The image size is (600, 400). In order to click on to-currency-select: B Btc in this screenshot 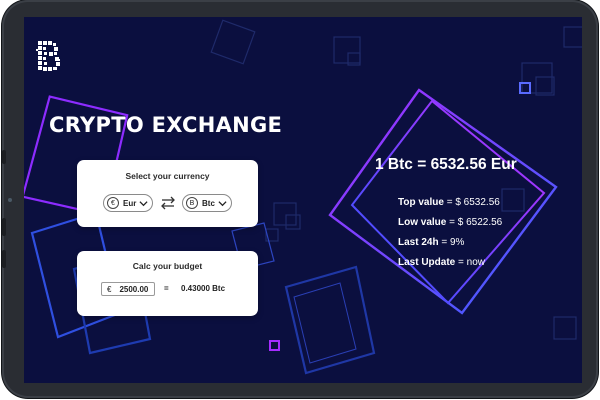, I will do `click(207, 203)`.